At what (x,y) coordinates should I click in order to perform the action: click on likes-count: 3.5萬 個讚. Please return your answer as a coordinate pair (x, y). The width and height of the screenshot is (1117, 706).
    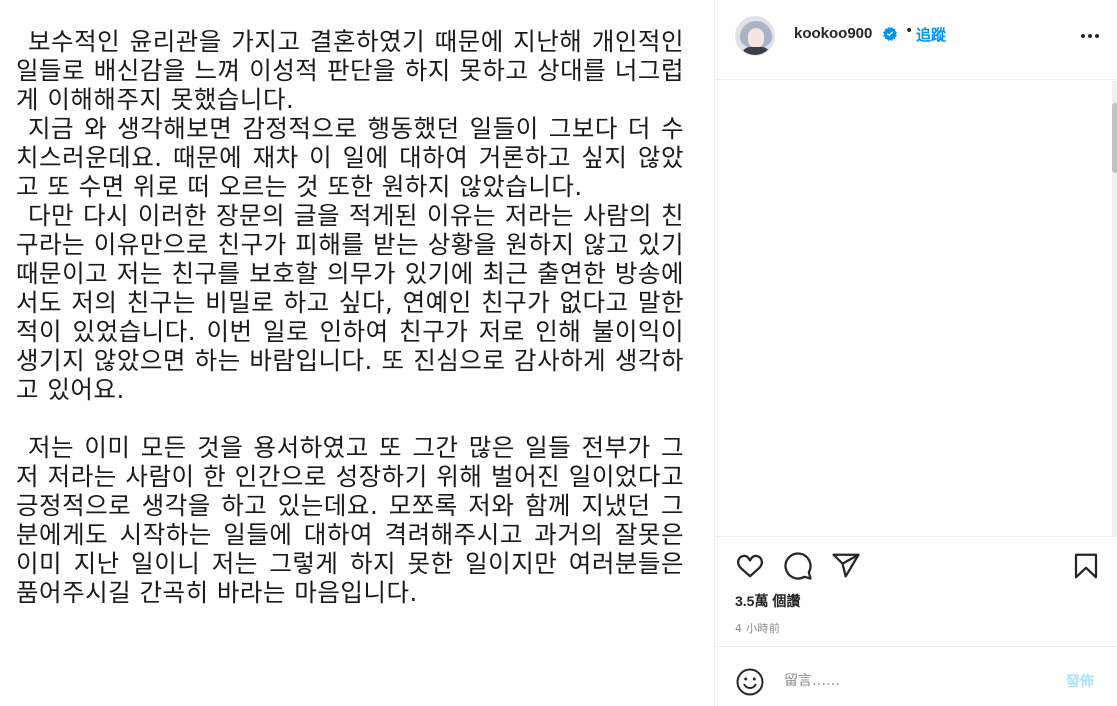
    Looking at the image, I should click on (767, 601).